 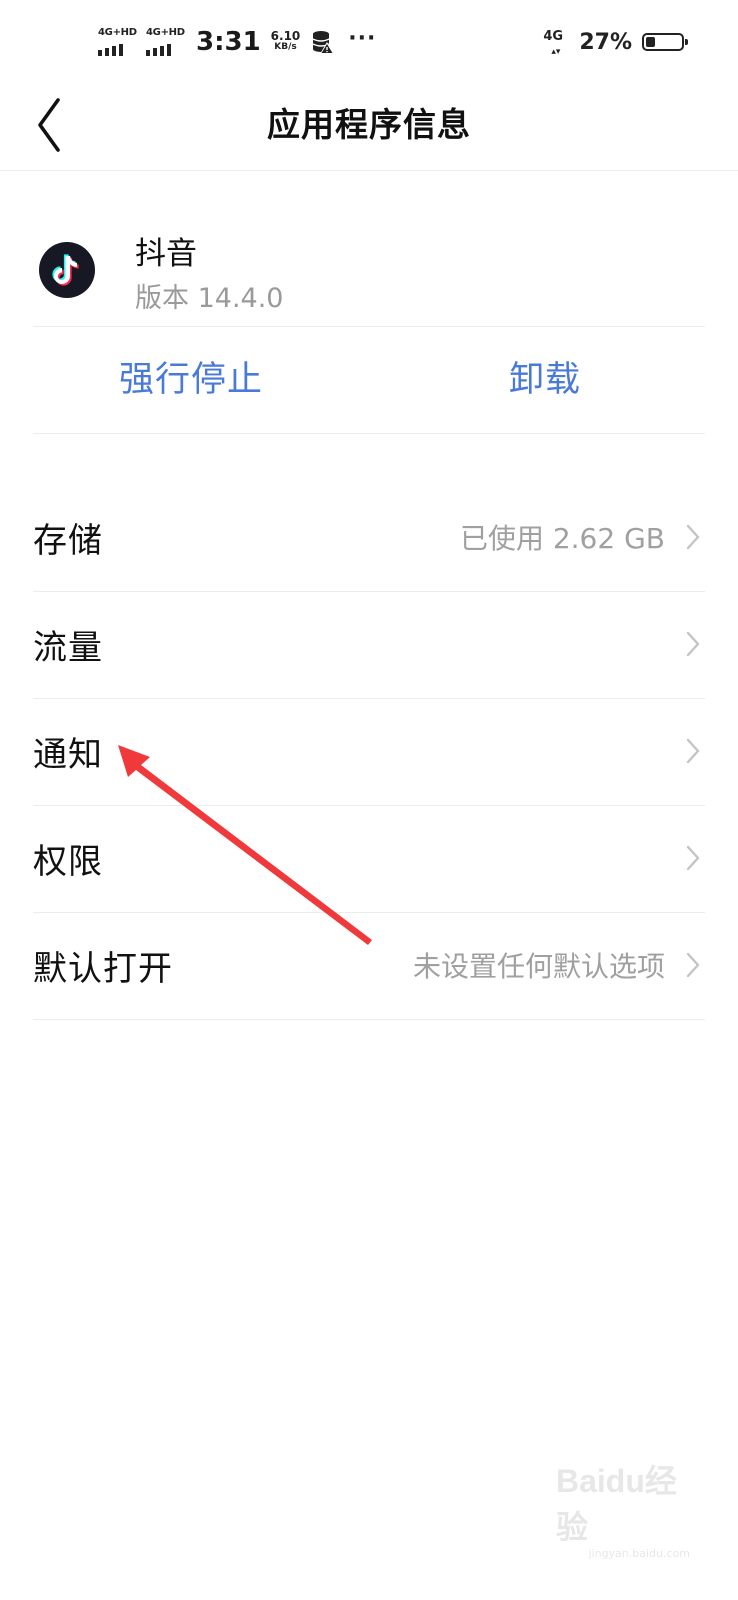 I want to click on watermark-url: jingyan.baidu.com, so click(x=639, y=1553).